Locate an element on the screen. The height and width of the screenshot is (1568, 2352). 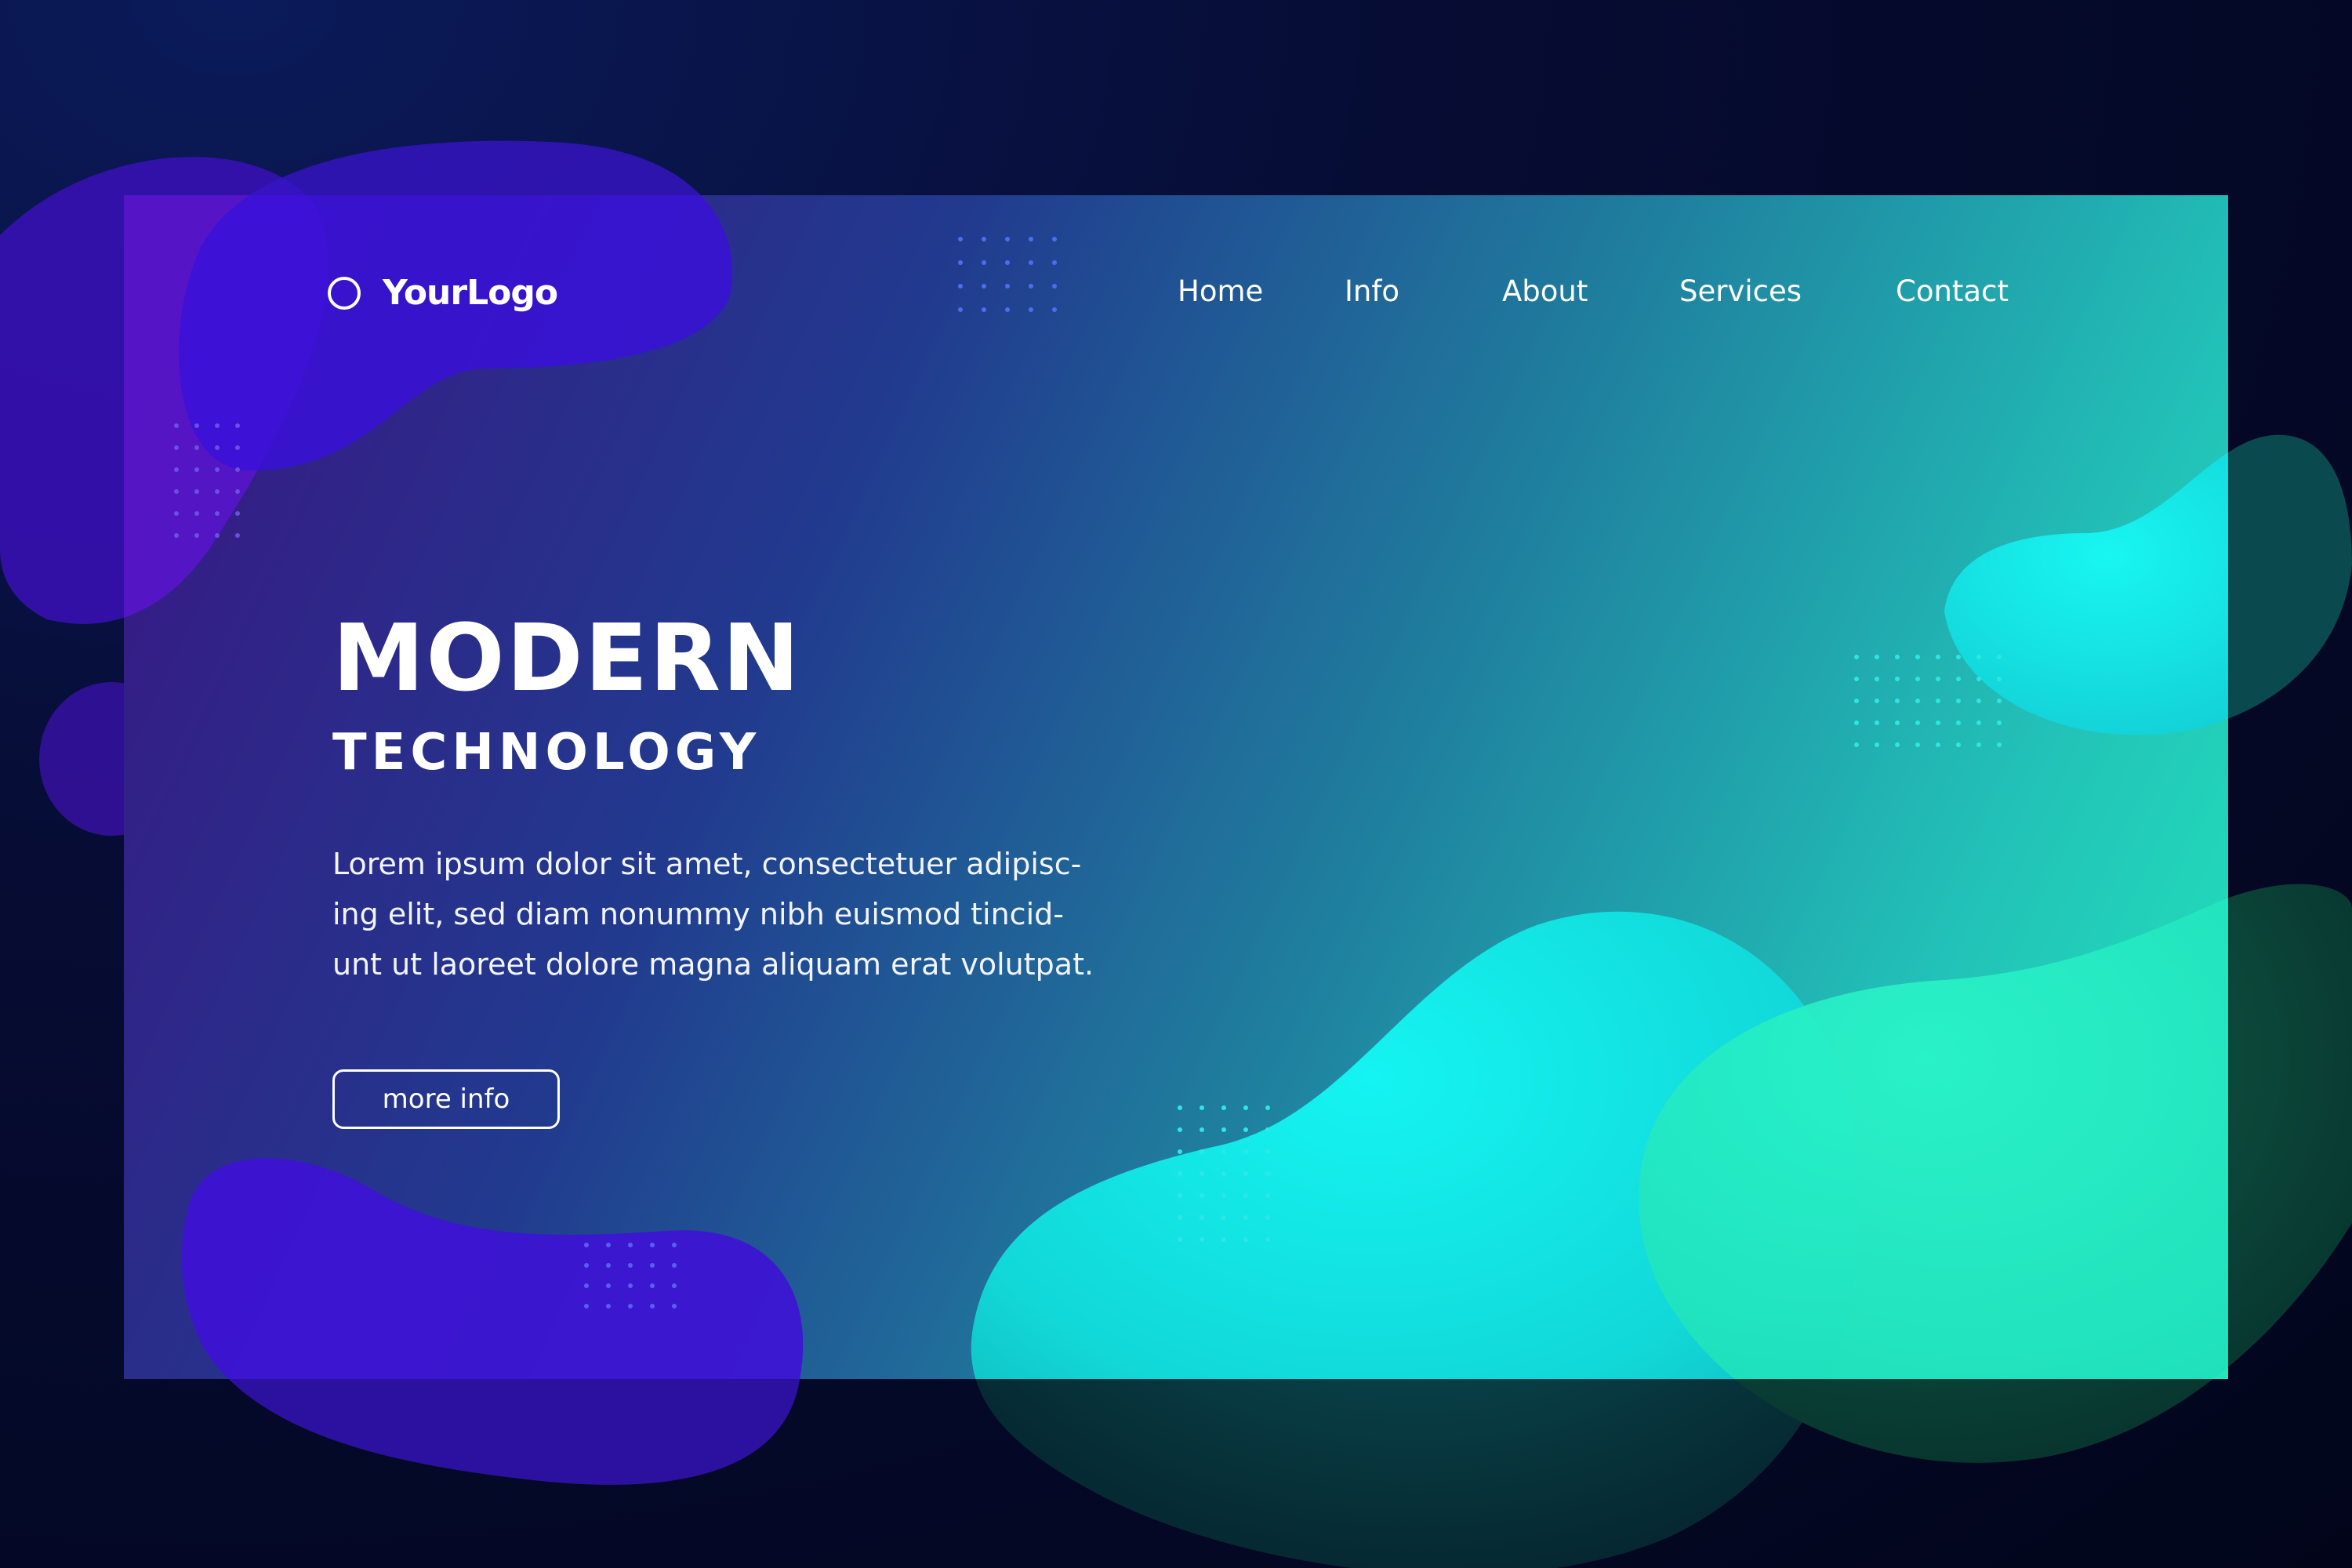
nav-contact: Contact is located at coordinates (1952, 291).